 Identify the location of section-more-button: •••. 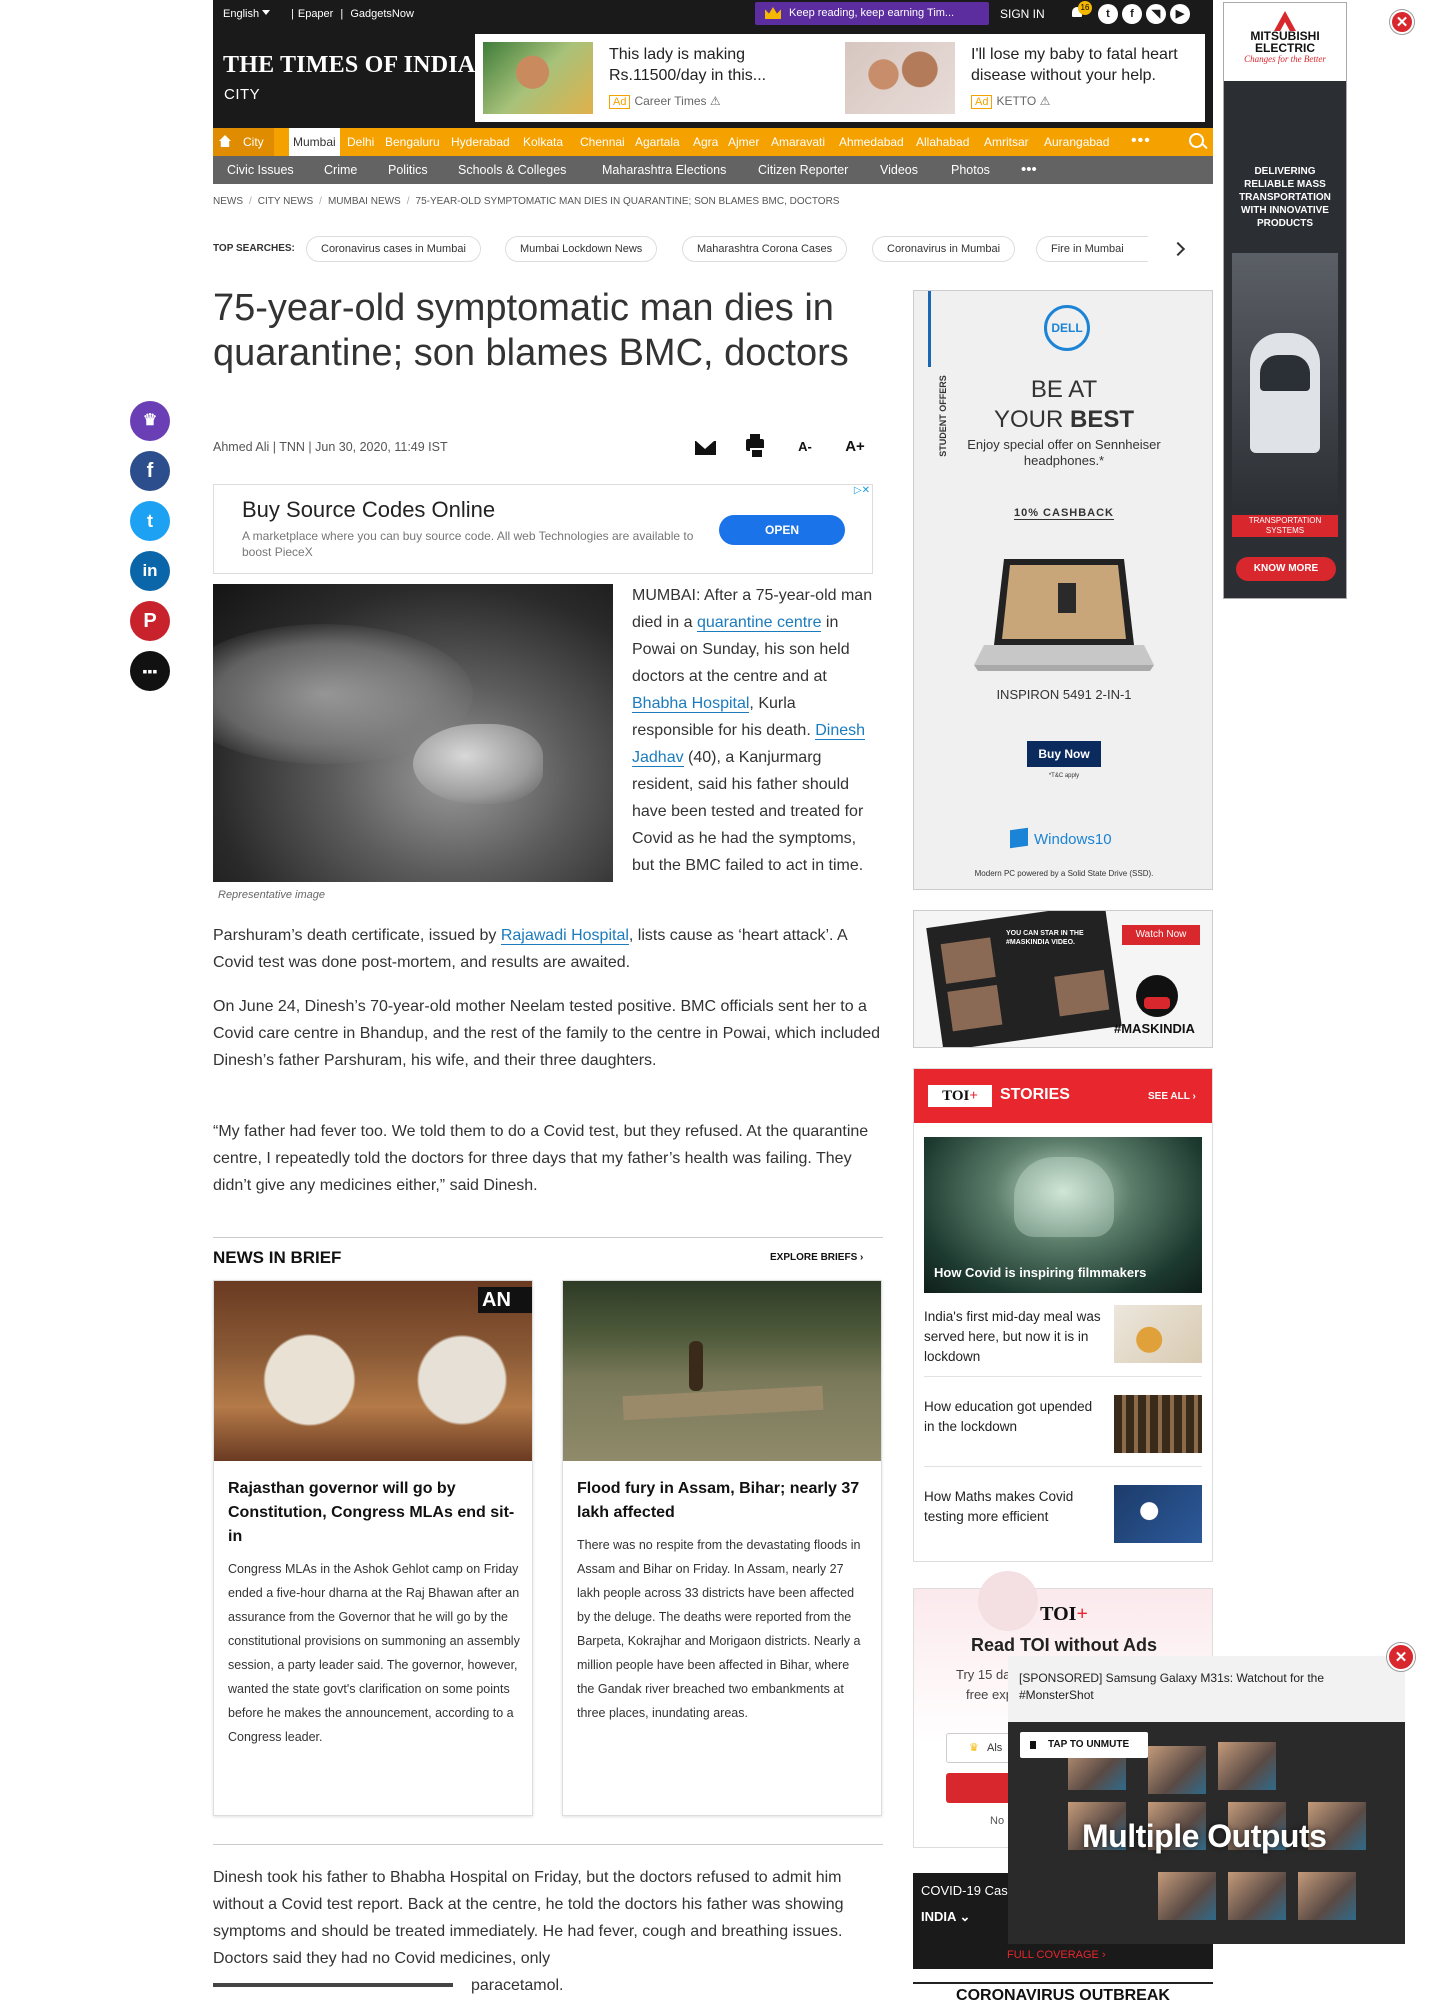
(1029, 170).